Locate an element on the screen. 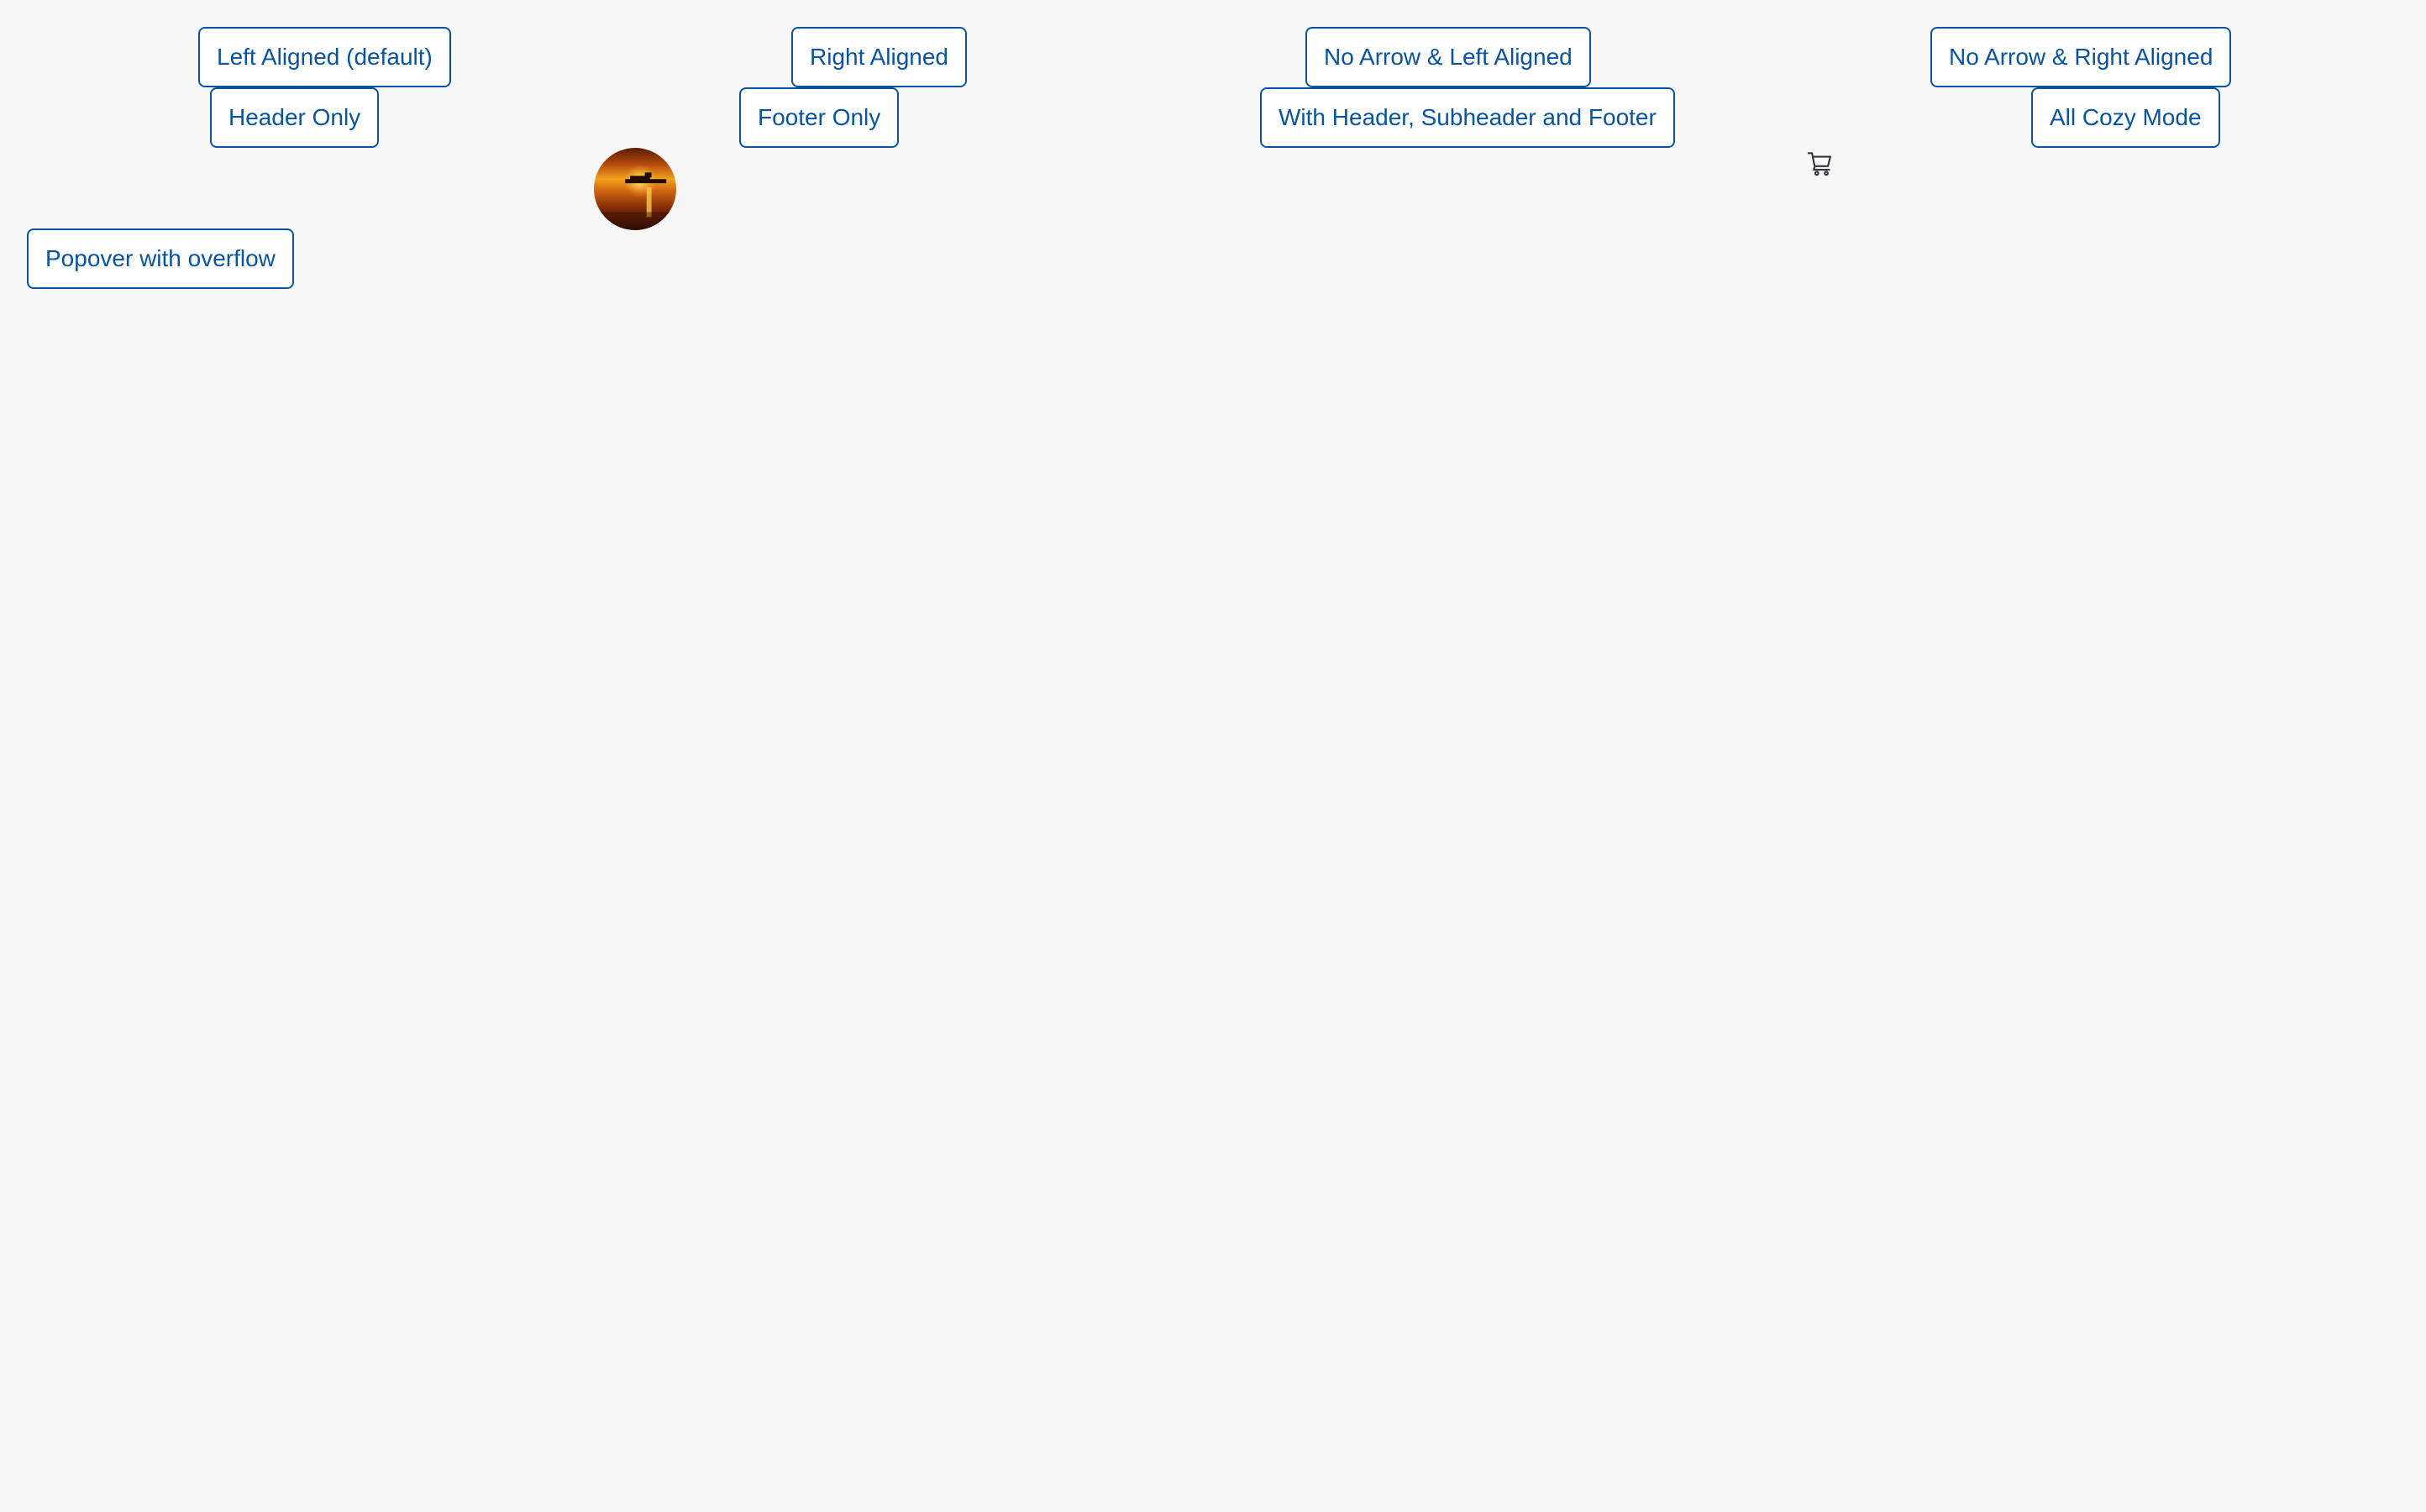  footer-only-button: Footer Only is located at coordinates (819, 117).